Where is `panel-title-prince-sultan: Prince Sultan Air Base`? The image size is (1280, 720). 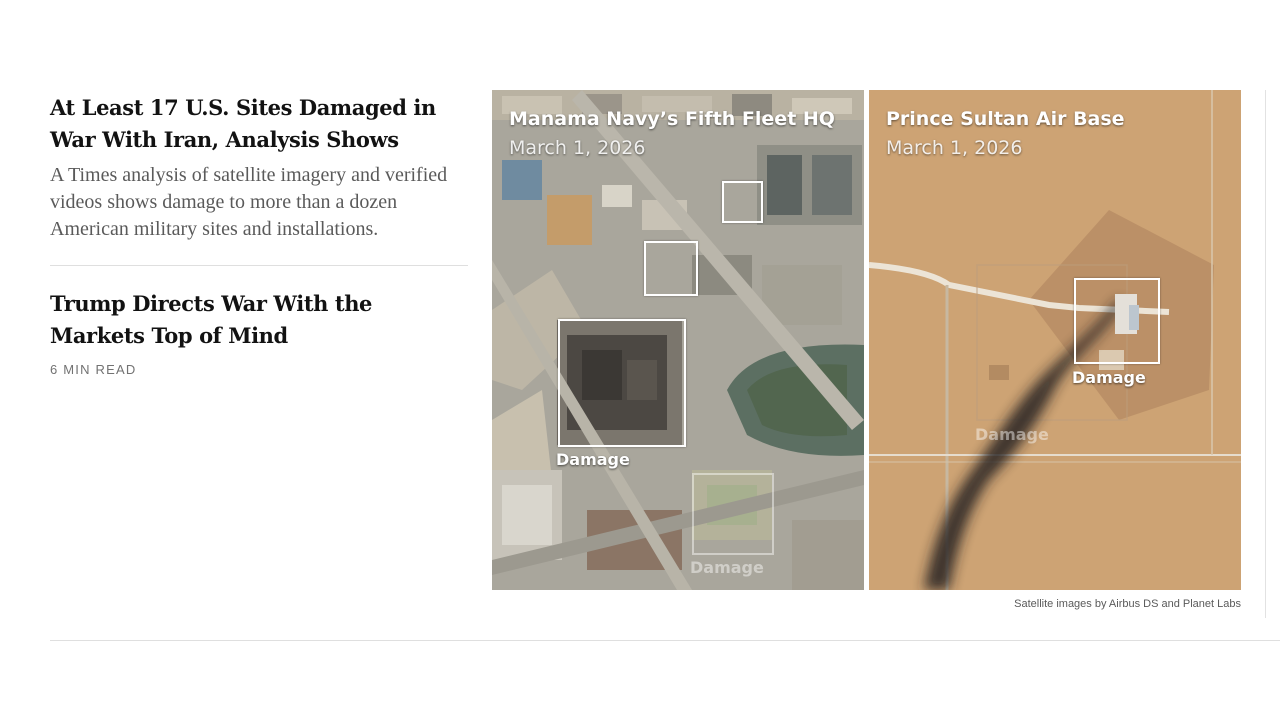 panel-title-prince-sultan: Prince Sultan Air Base is located at coordinates (1005, 119).